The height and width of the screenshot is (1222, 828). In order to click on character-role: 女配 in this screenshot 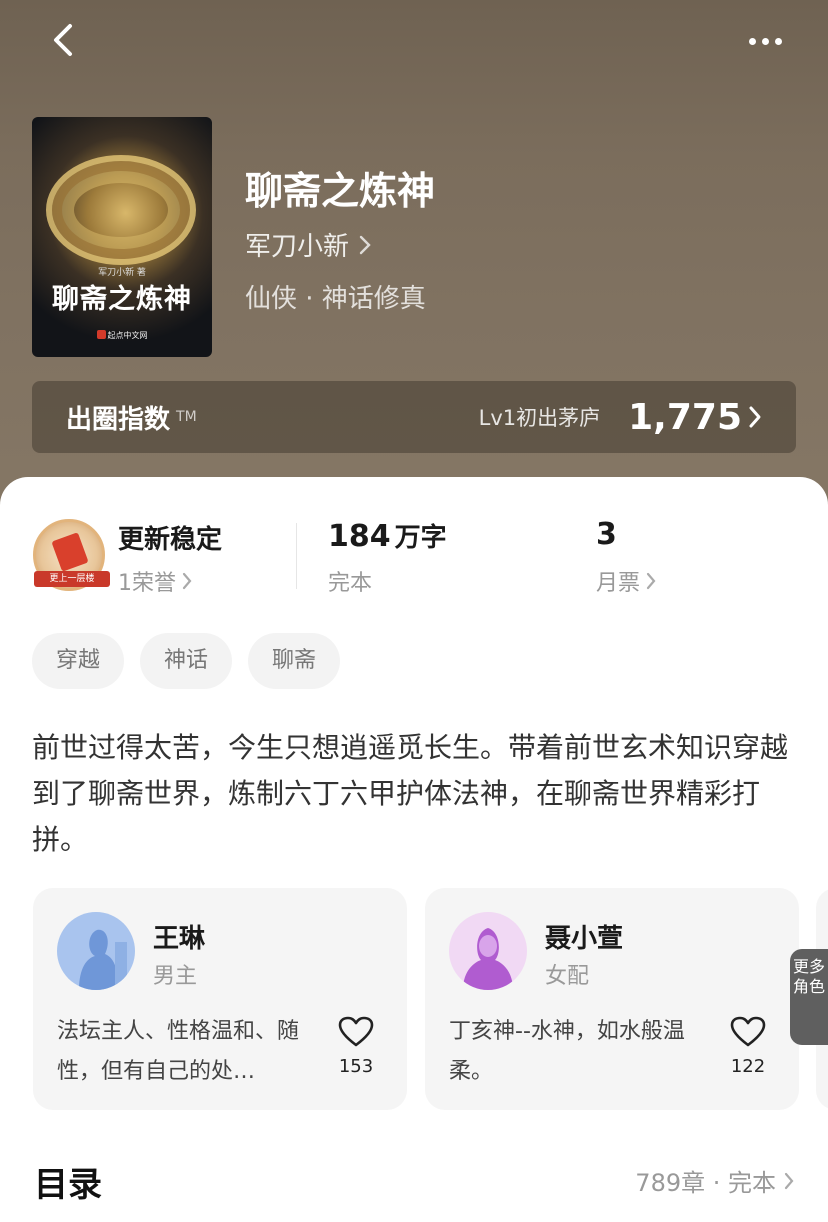, I will do `click(567, 976)`.